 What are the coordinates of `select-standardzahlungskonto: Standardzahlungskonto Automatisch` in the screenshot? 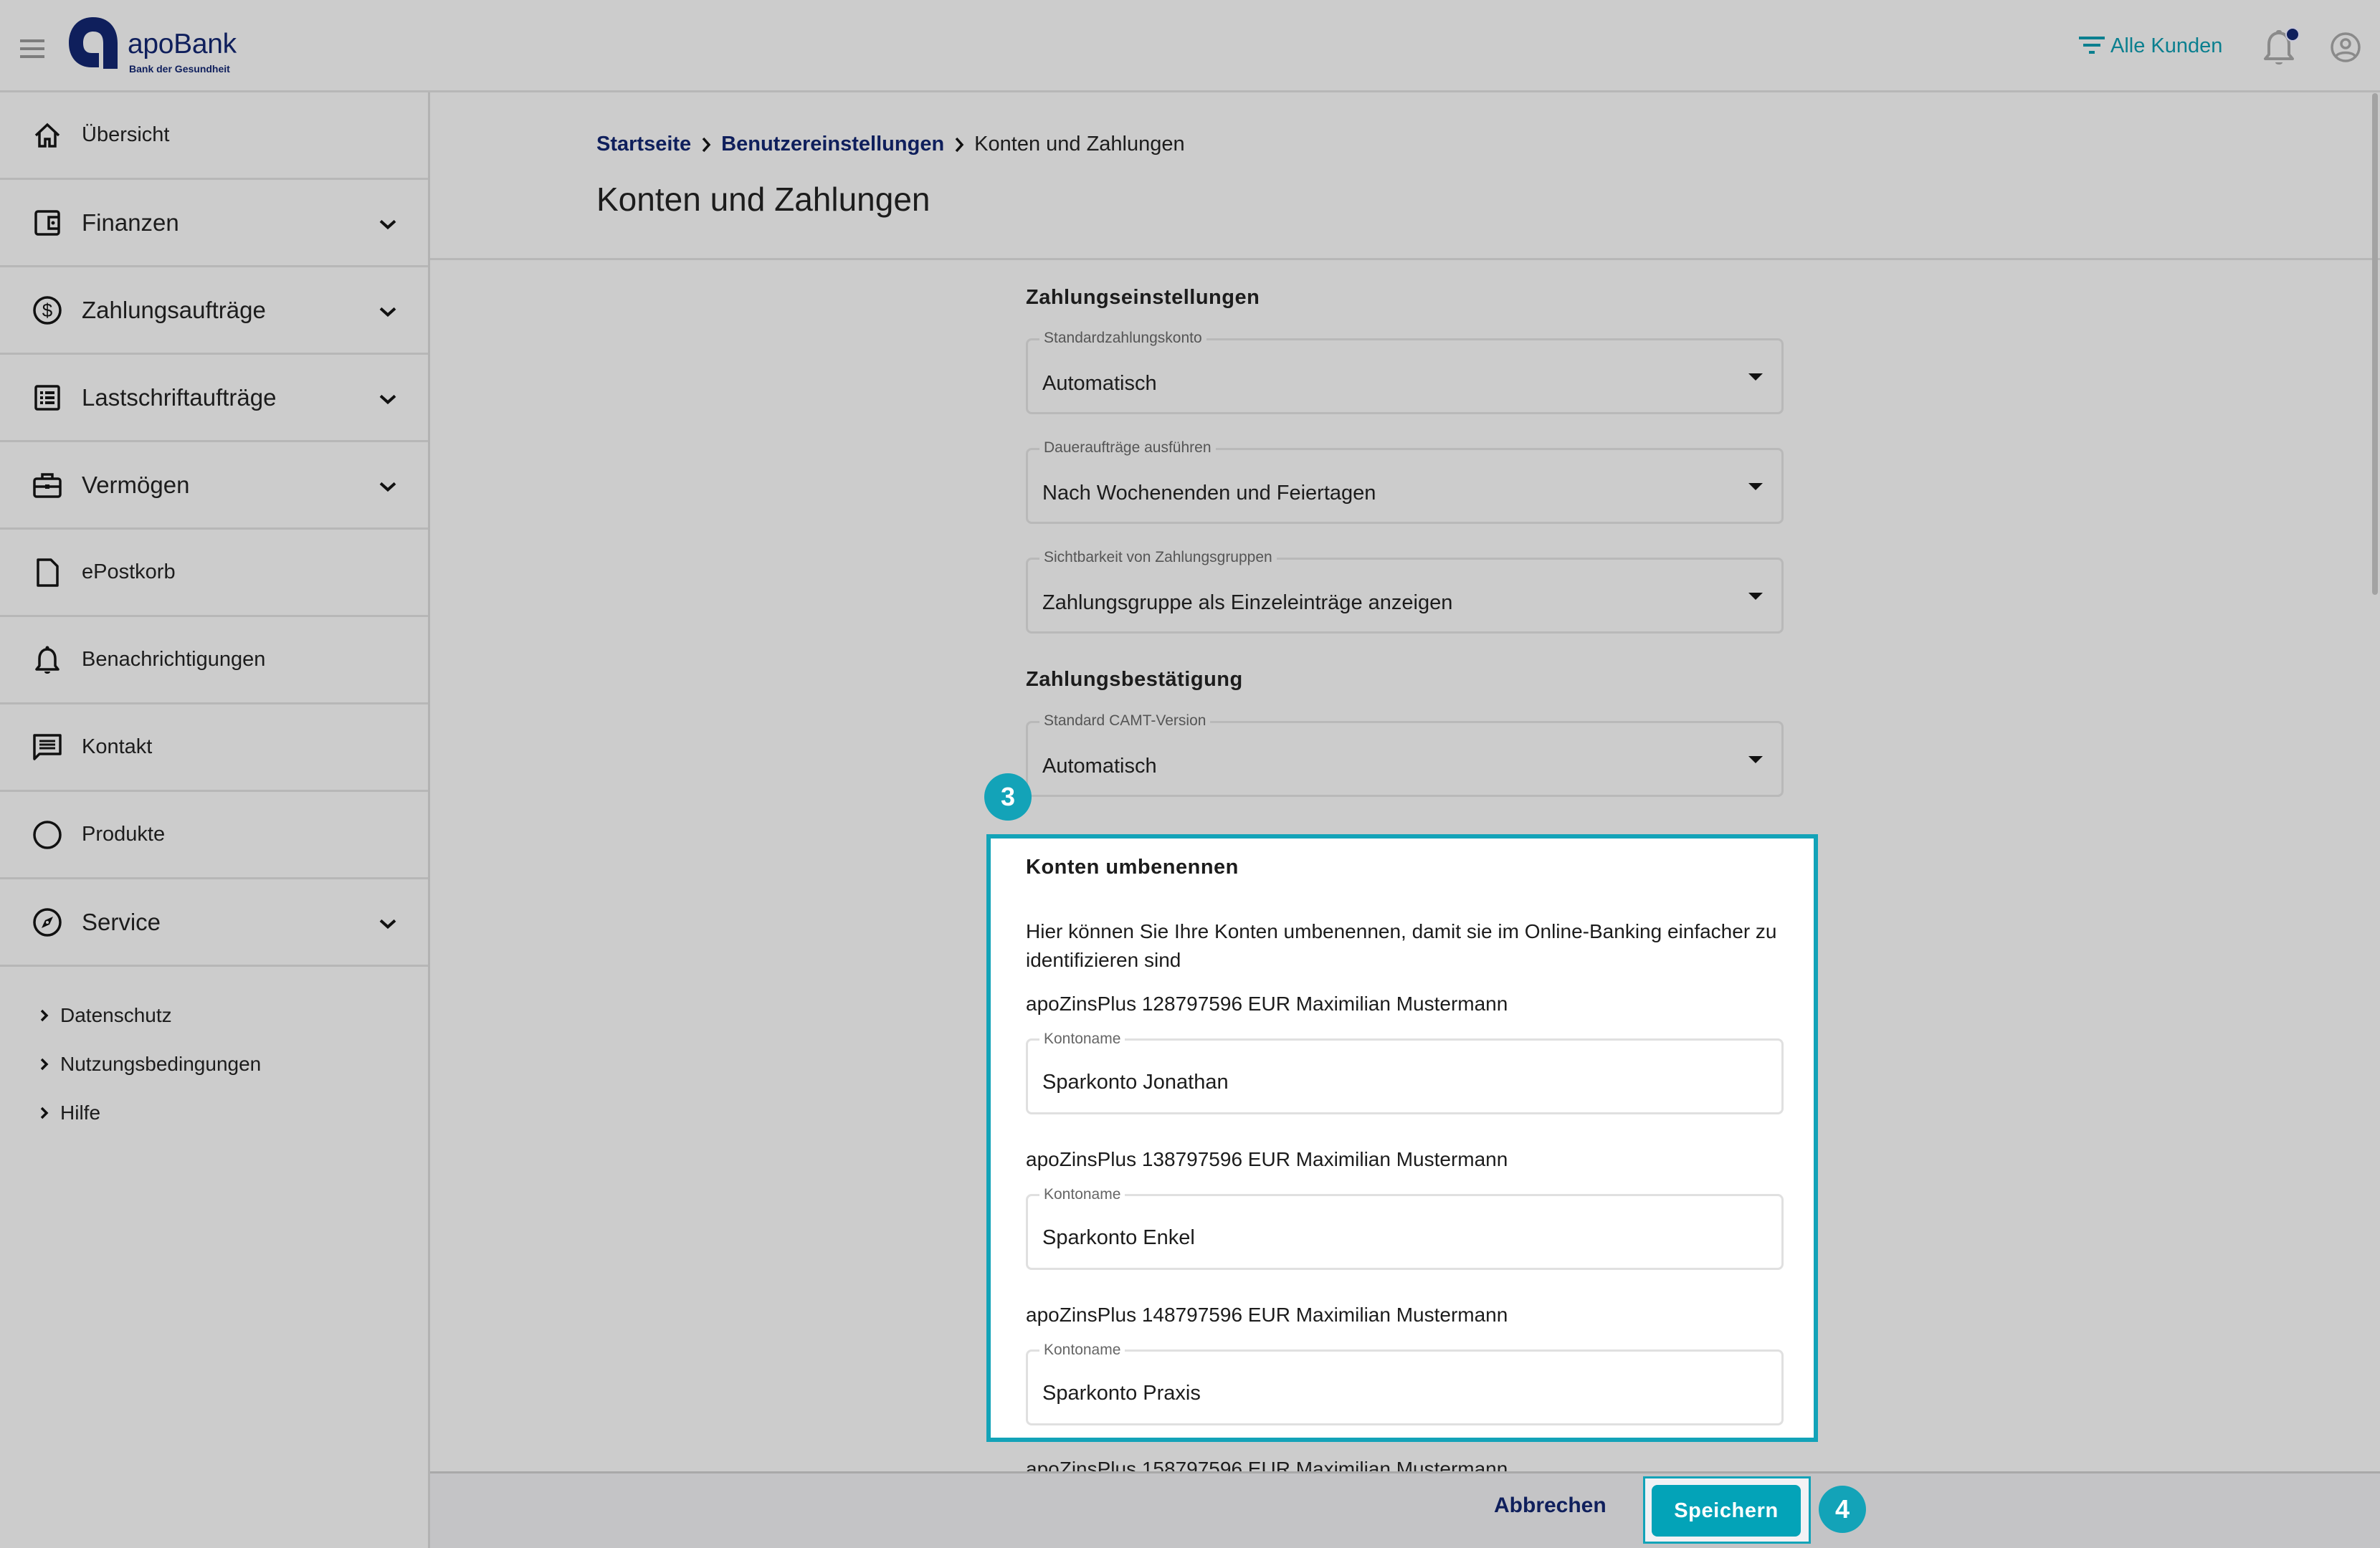 It's located at (1405, 371).